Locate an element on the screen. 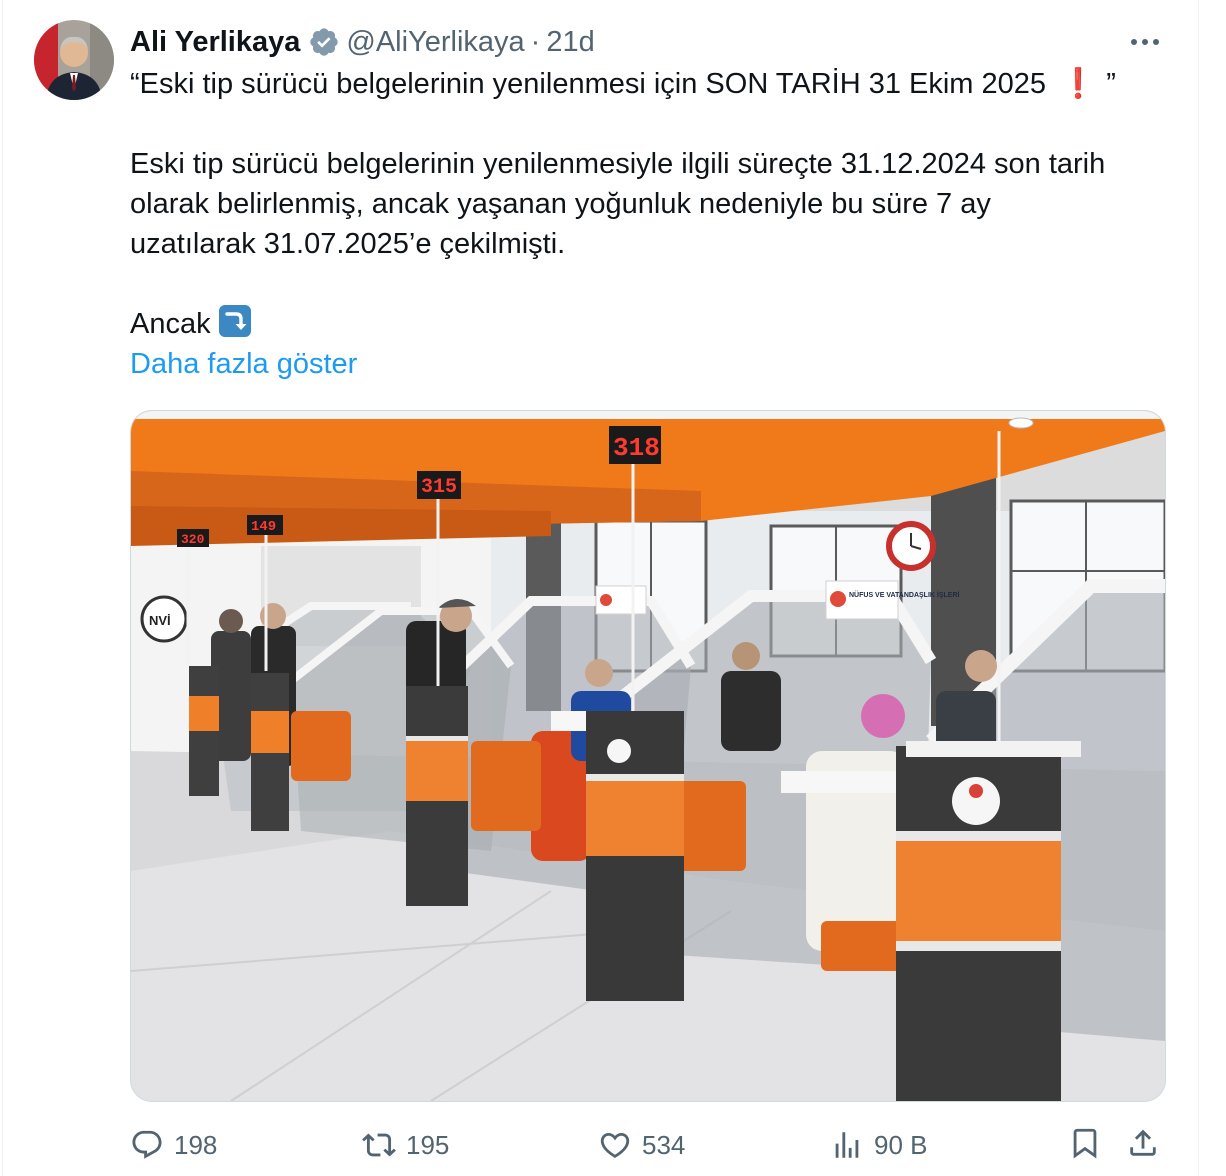 The width and height of the screenshot is (1226, 1176). views-count: 90 B is located at coordinates (901, 1144).